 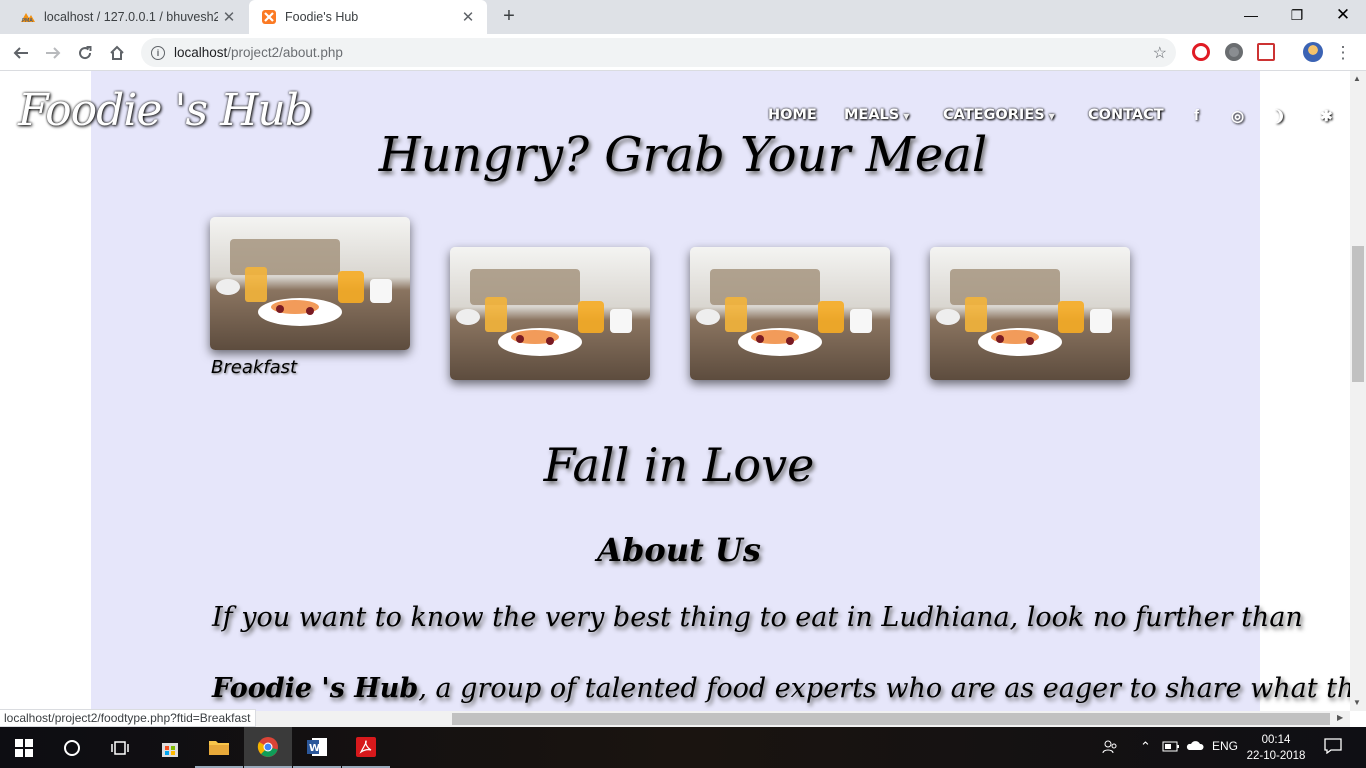 What do you see at coordinates (258, 52) in the screenshot?
I see `url-text: localhost/project2/about.php` at bounding box center [258, 52].